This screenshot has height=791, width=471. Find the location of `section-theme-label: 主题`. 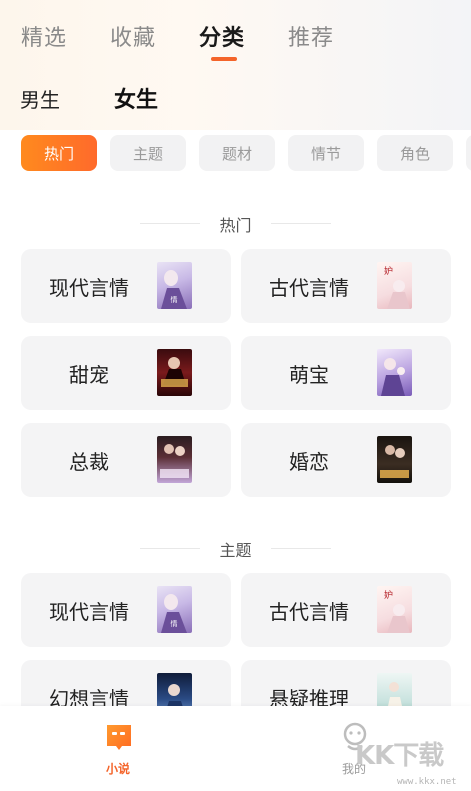

section-theme-label: 主题 is located at coordinates (235, 550).